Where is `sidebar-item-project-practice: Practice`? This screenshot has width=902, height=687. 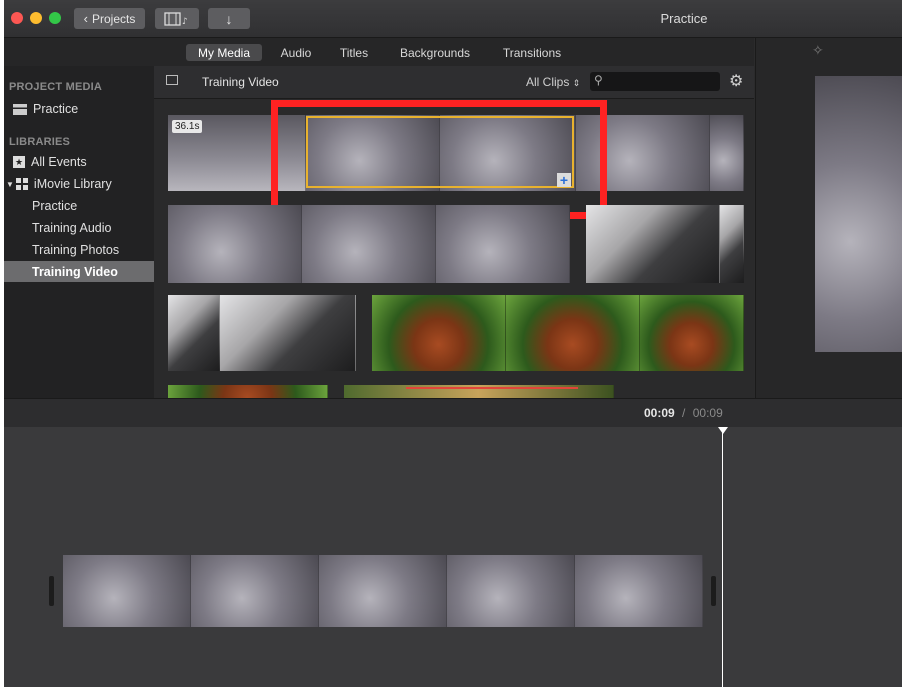 sidebar-item-project-practice: Practice is located at coordinates (45, 109).